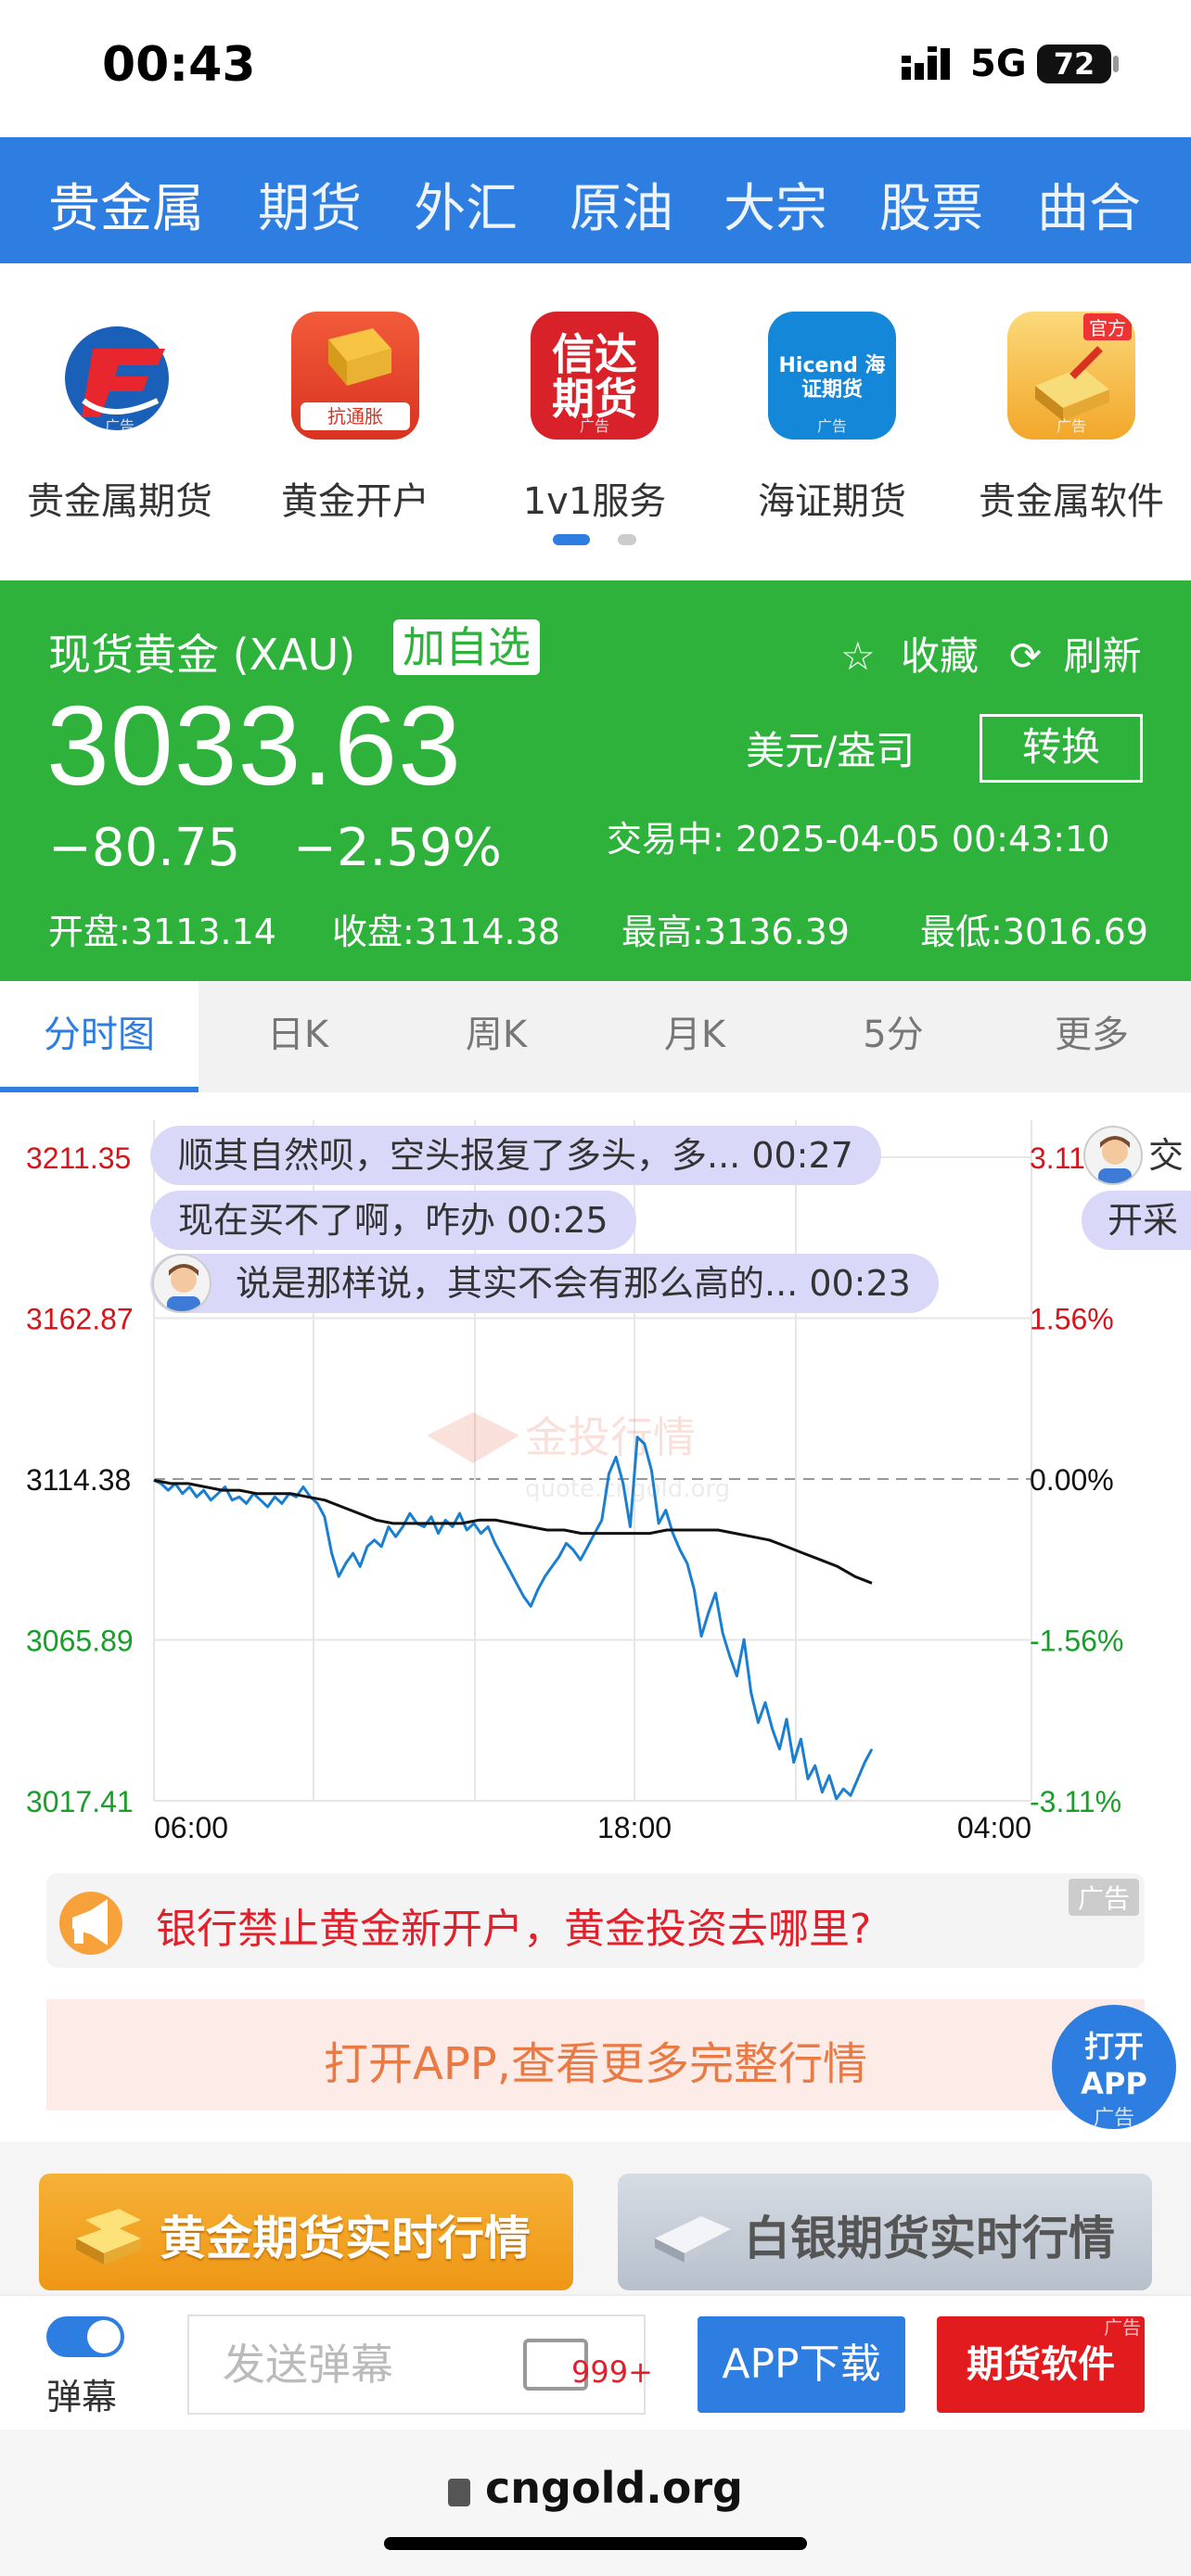  Describe the element at coordinates (614, 2488) in the screenshot. I see `url-text: cngold.org` at that location.